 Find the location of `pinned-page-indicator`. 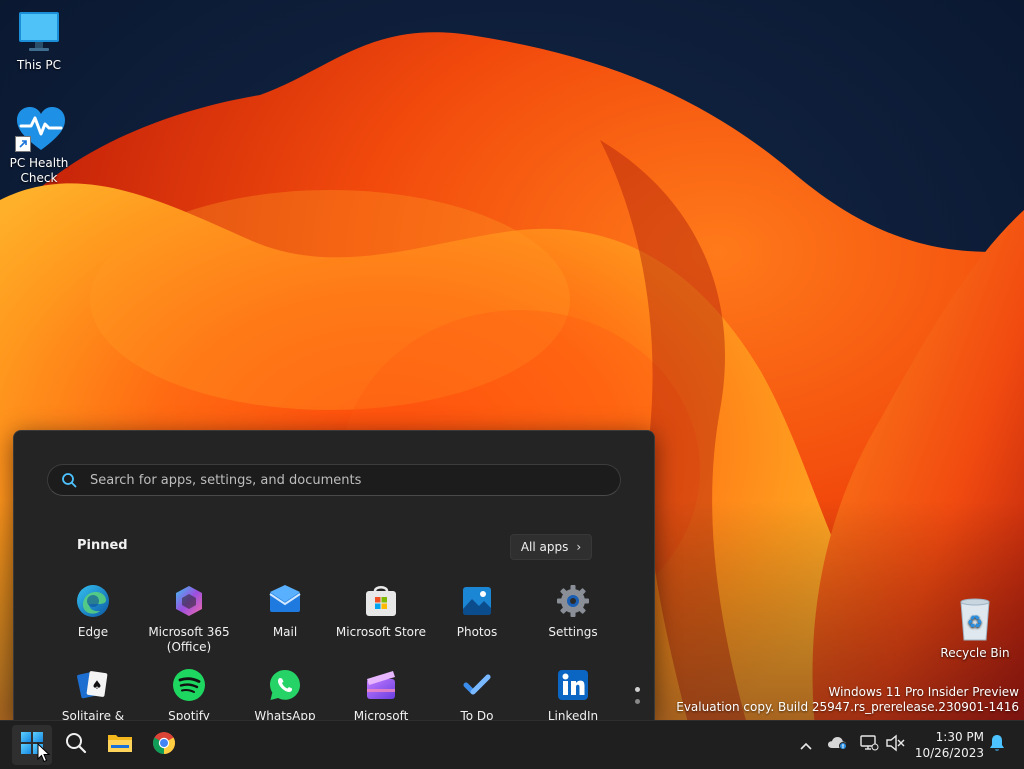

pinned-page-indicator is located at coordinates (638, 699).